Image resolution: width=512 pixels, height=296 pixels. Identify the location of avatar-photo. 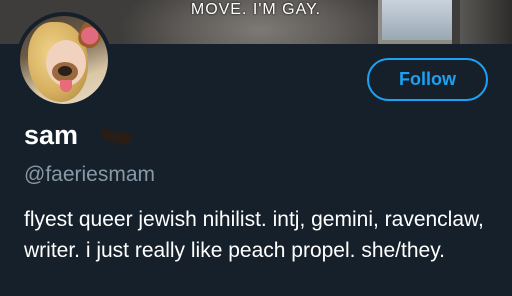
(64, 60).